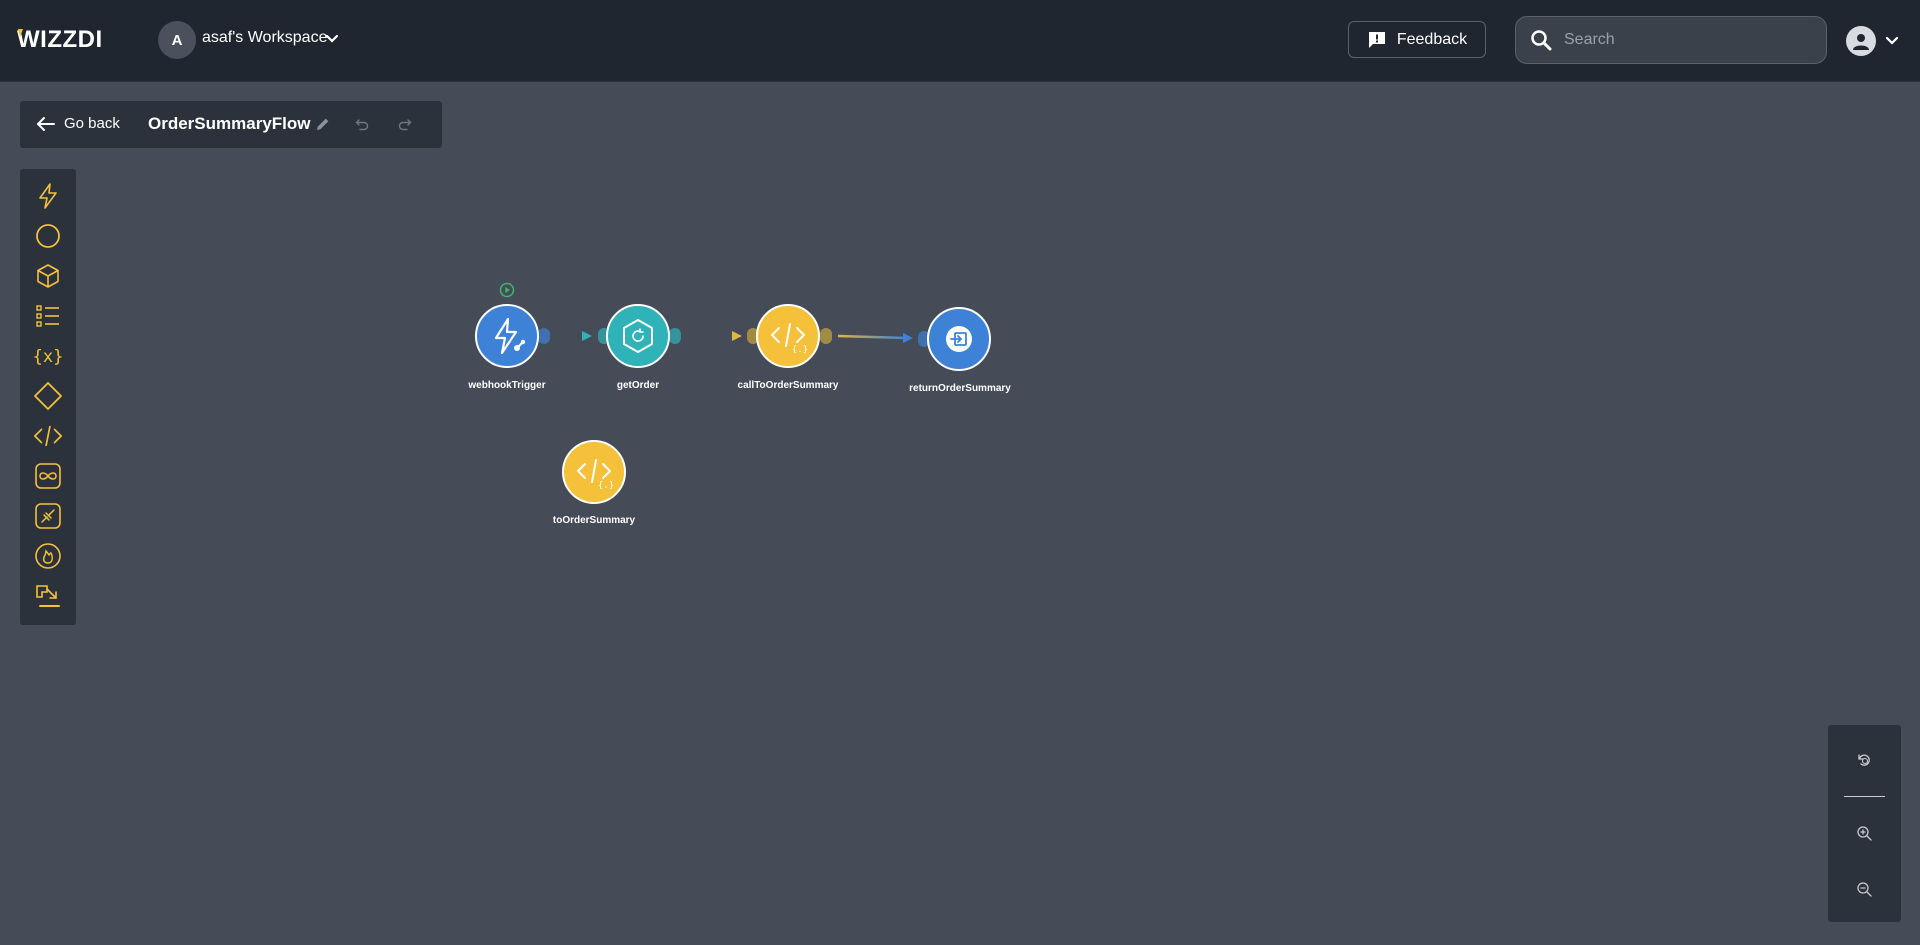  What do you see at coordinates (362, 126) in the screenshot?
I see `undo-icon` at bounding box center [362, 126].